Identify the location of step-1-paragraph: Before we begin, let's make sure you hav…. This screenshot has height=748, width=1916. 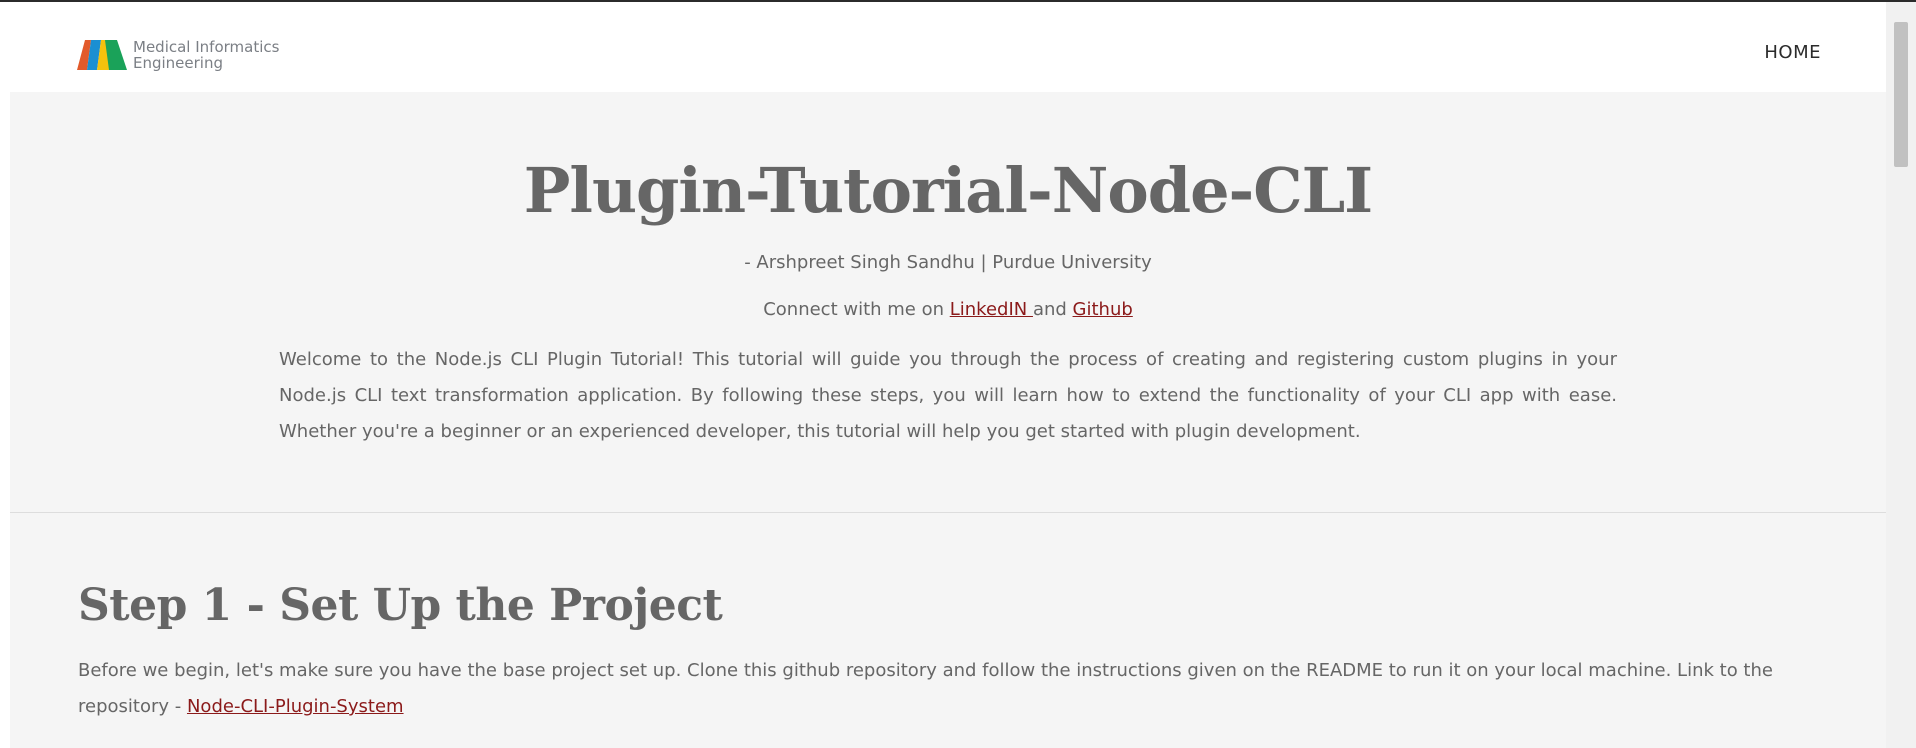
(948, 689).